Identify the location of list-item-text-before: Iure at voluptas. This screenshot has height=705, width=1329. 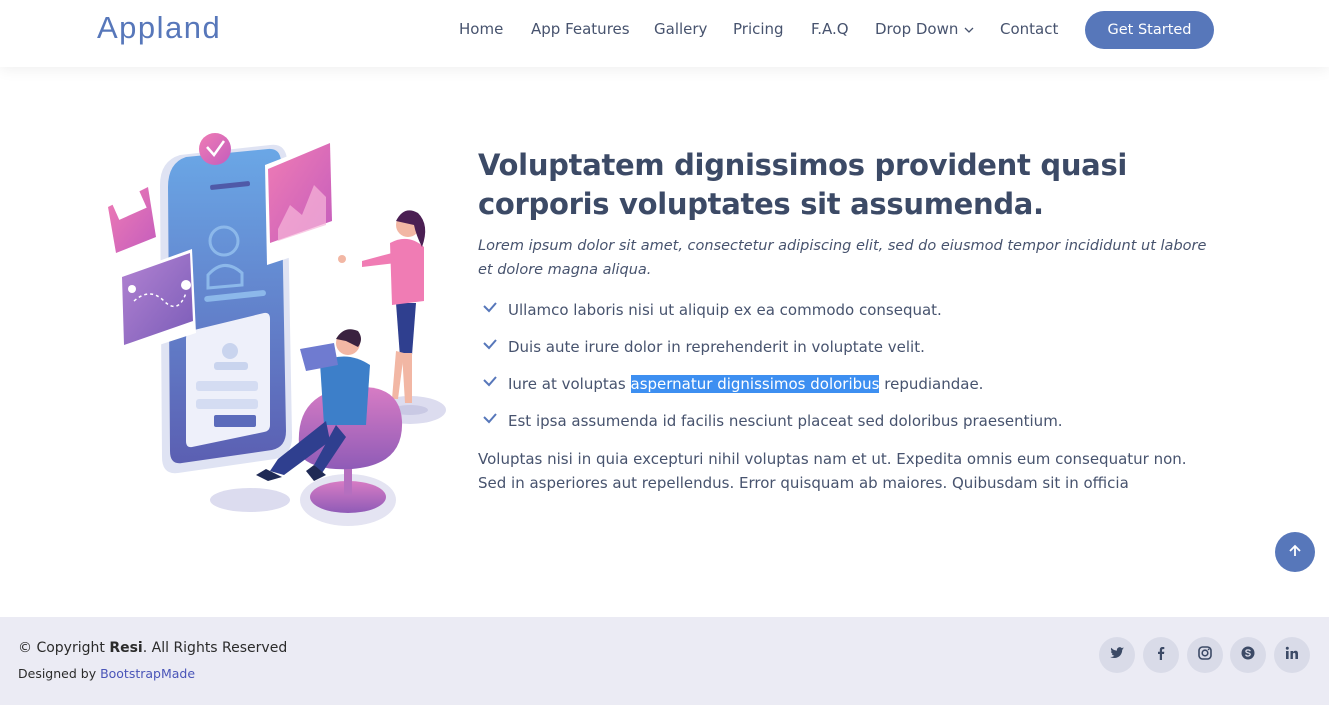
(569, 384).